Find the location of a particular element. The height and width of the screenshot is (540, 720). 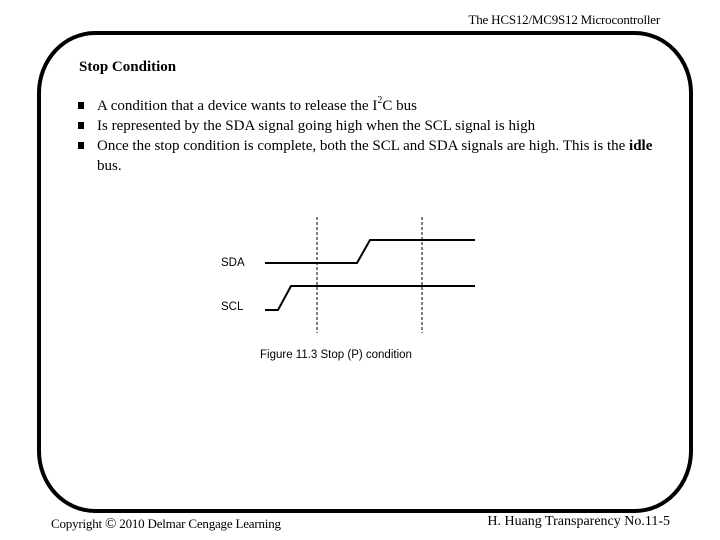

sda-label: SDA is located at coordinates (233, 263).